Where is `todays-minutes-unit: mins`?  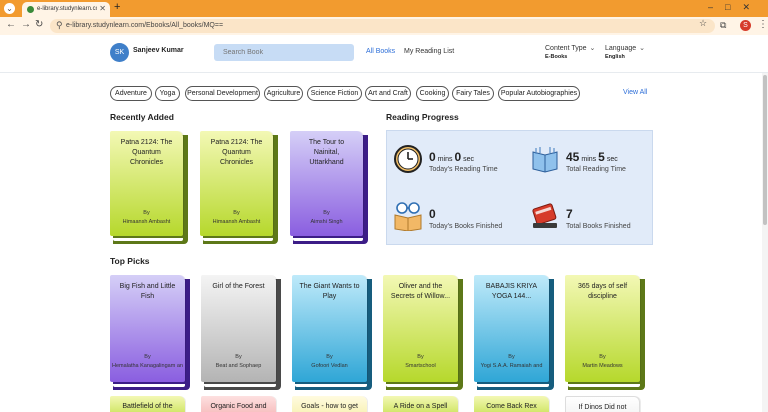 todays-minutes-unit: mins is located at coordinates (445, 159).